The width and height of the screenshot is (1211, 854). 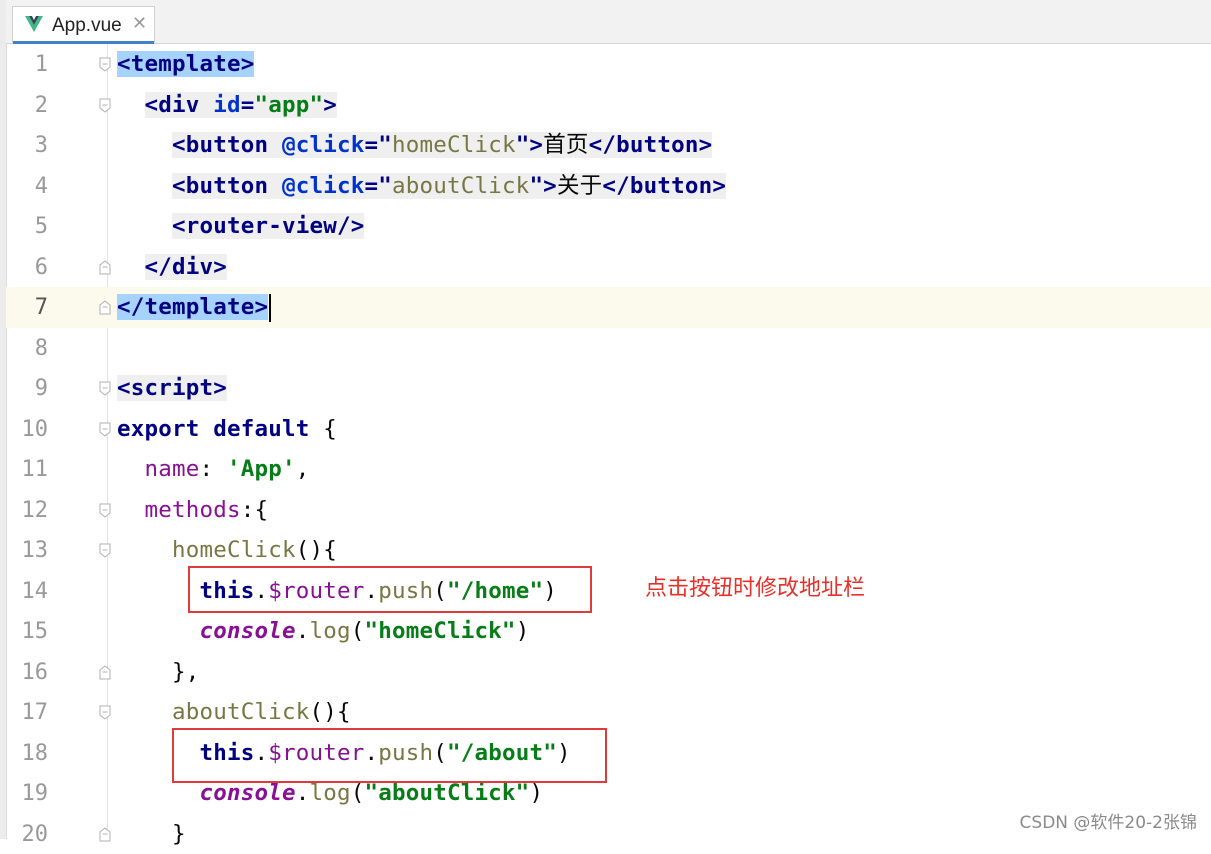 What do you see at coordinates (27, 186) in the screenshot?
I see `line-number: 4` at bounding box center [27, 186].